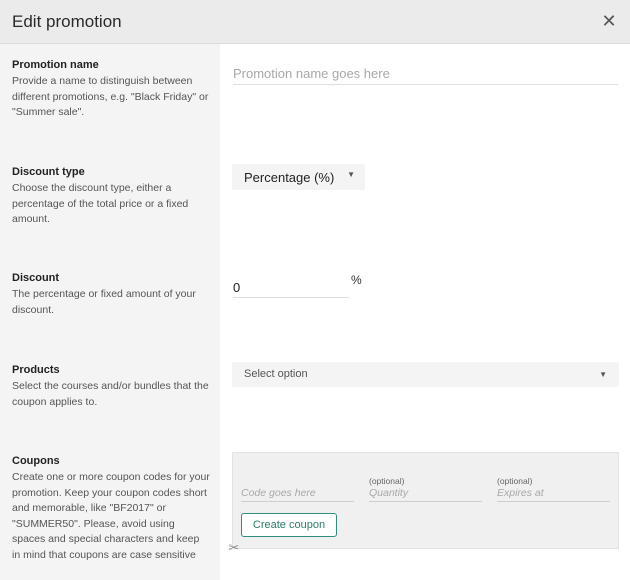 The width and height of the screenshot is (630, 580). Describe the element at coordinates (297, 493) in the screenshot. I see `coupon-code-input` at that location.